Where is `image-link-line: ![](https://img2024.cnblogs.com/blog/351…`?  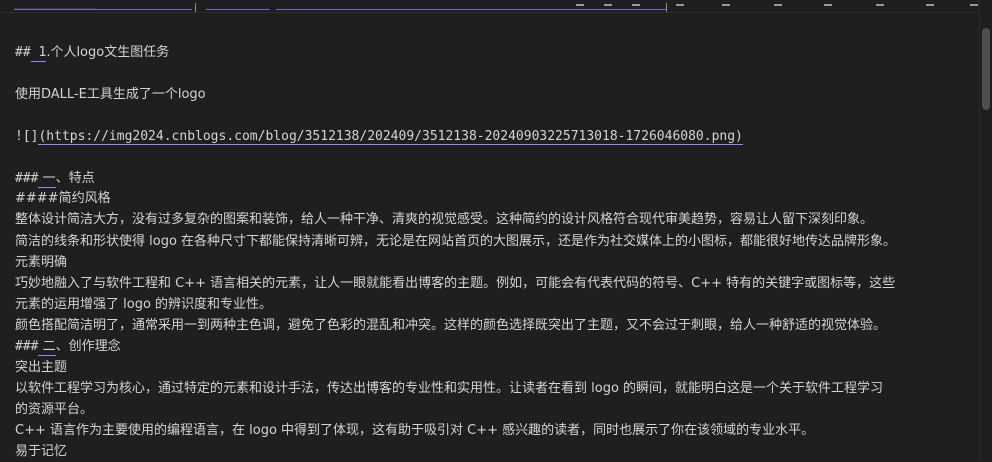
image-link-line: ![](https://img2024.cnblogs.com/blog/351… is located at coordinates (379, 137).